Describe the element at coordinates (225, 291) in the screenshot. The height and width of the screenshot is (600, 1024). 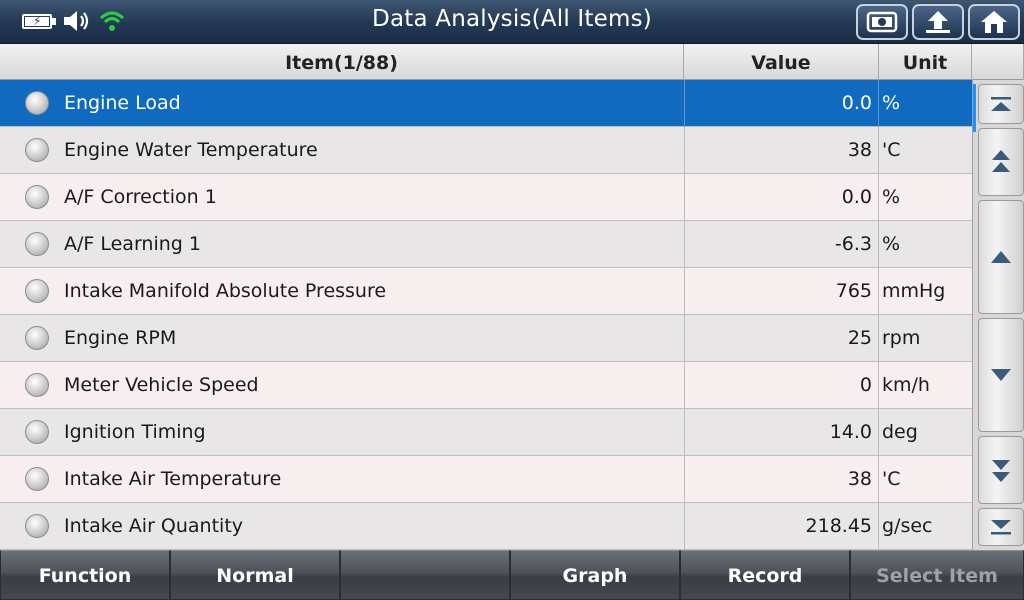
I see `item-name: Intake Manifold Absolute Pressure` at that location.